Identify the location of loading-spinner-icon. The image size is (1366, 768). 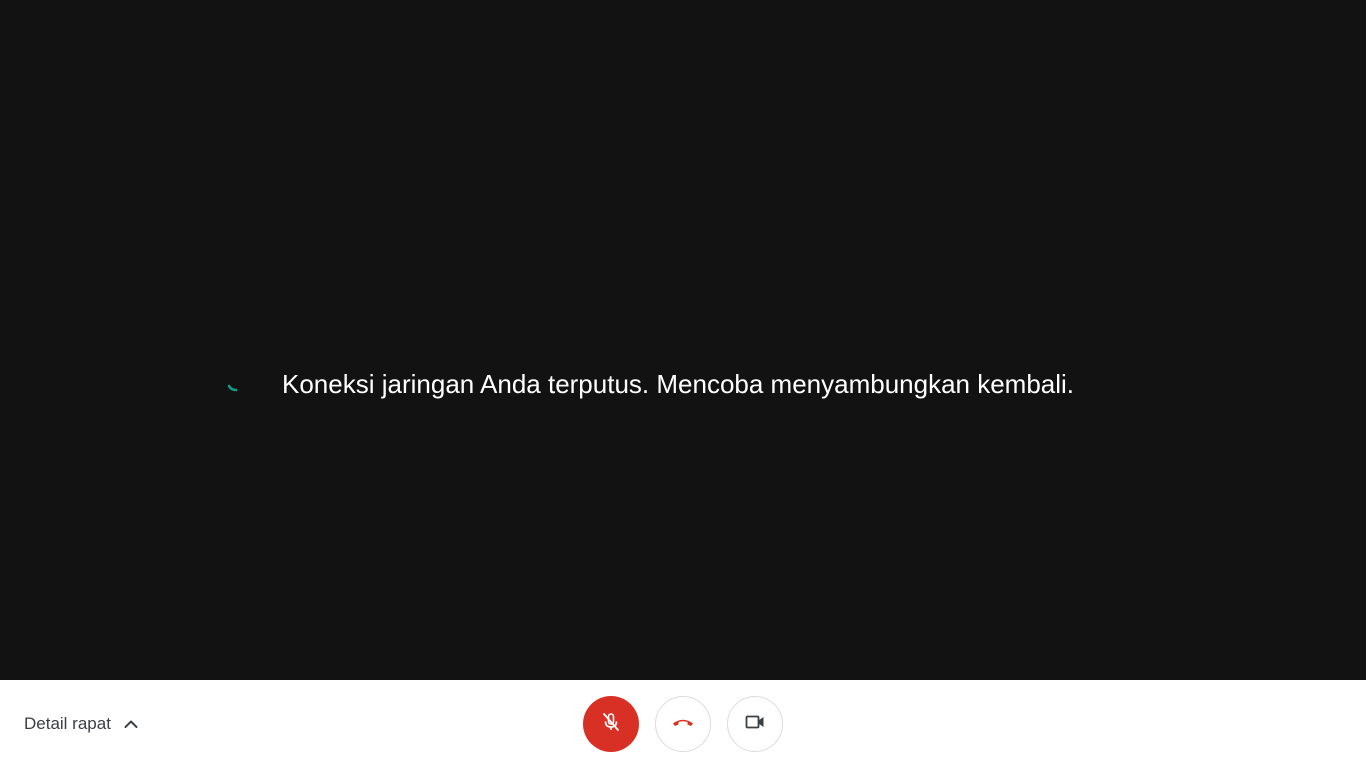
(236, 384).